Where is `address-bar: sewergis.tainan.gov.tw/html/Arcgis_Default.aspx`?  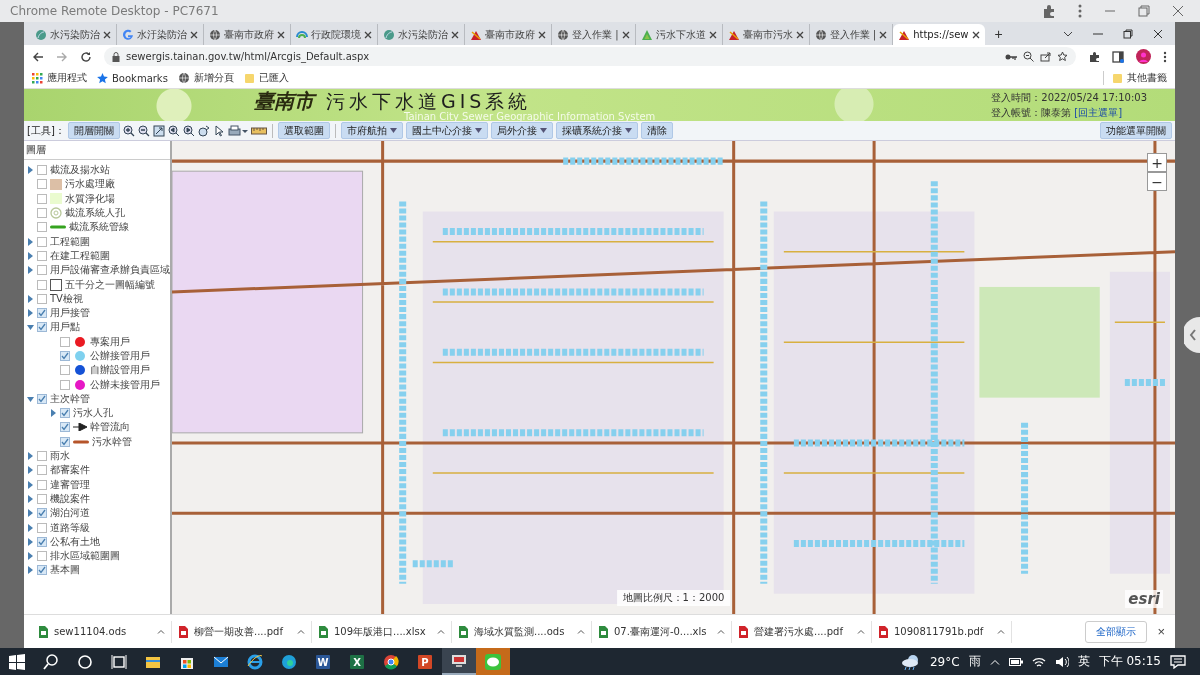 address-bar: sewergis.tainan.gov.tw/html/Arcgis_Default.aspx is located at coordinates (590, 56).